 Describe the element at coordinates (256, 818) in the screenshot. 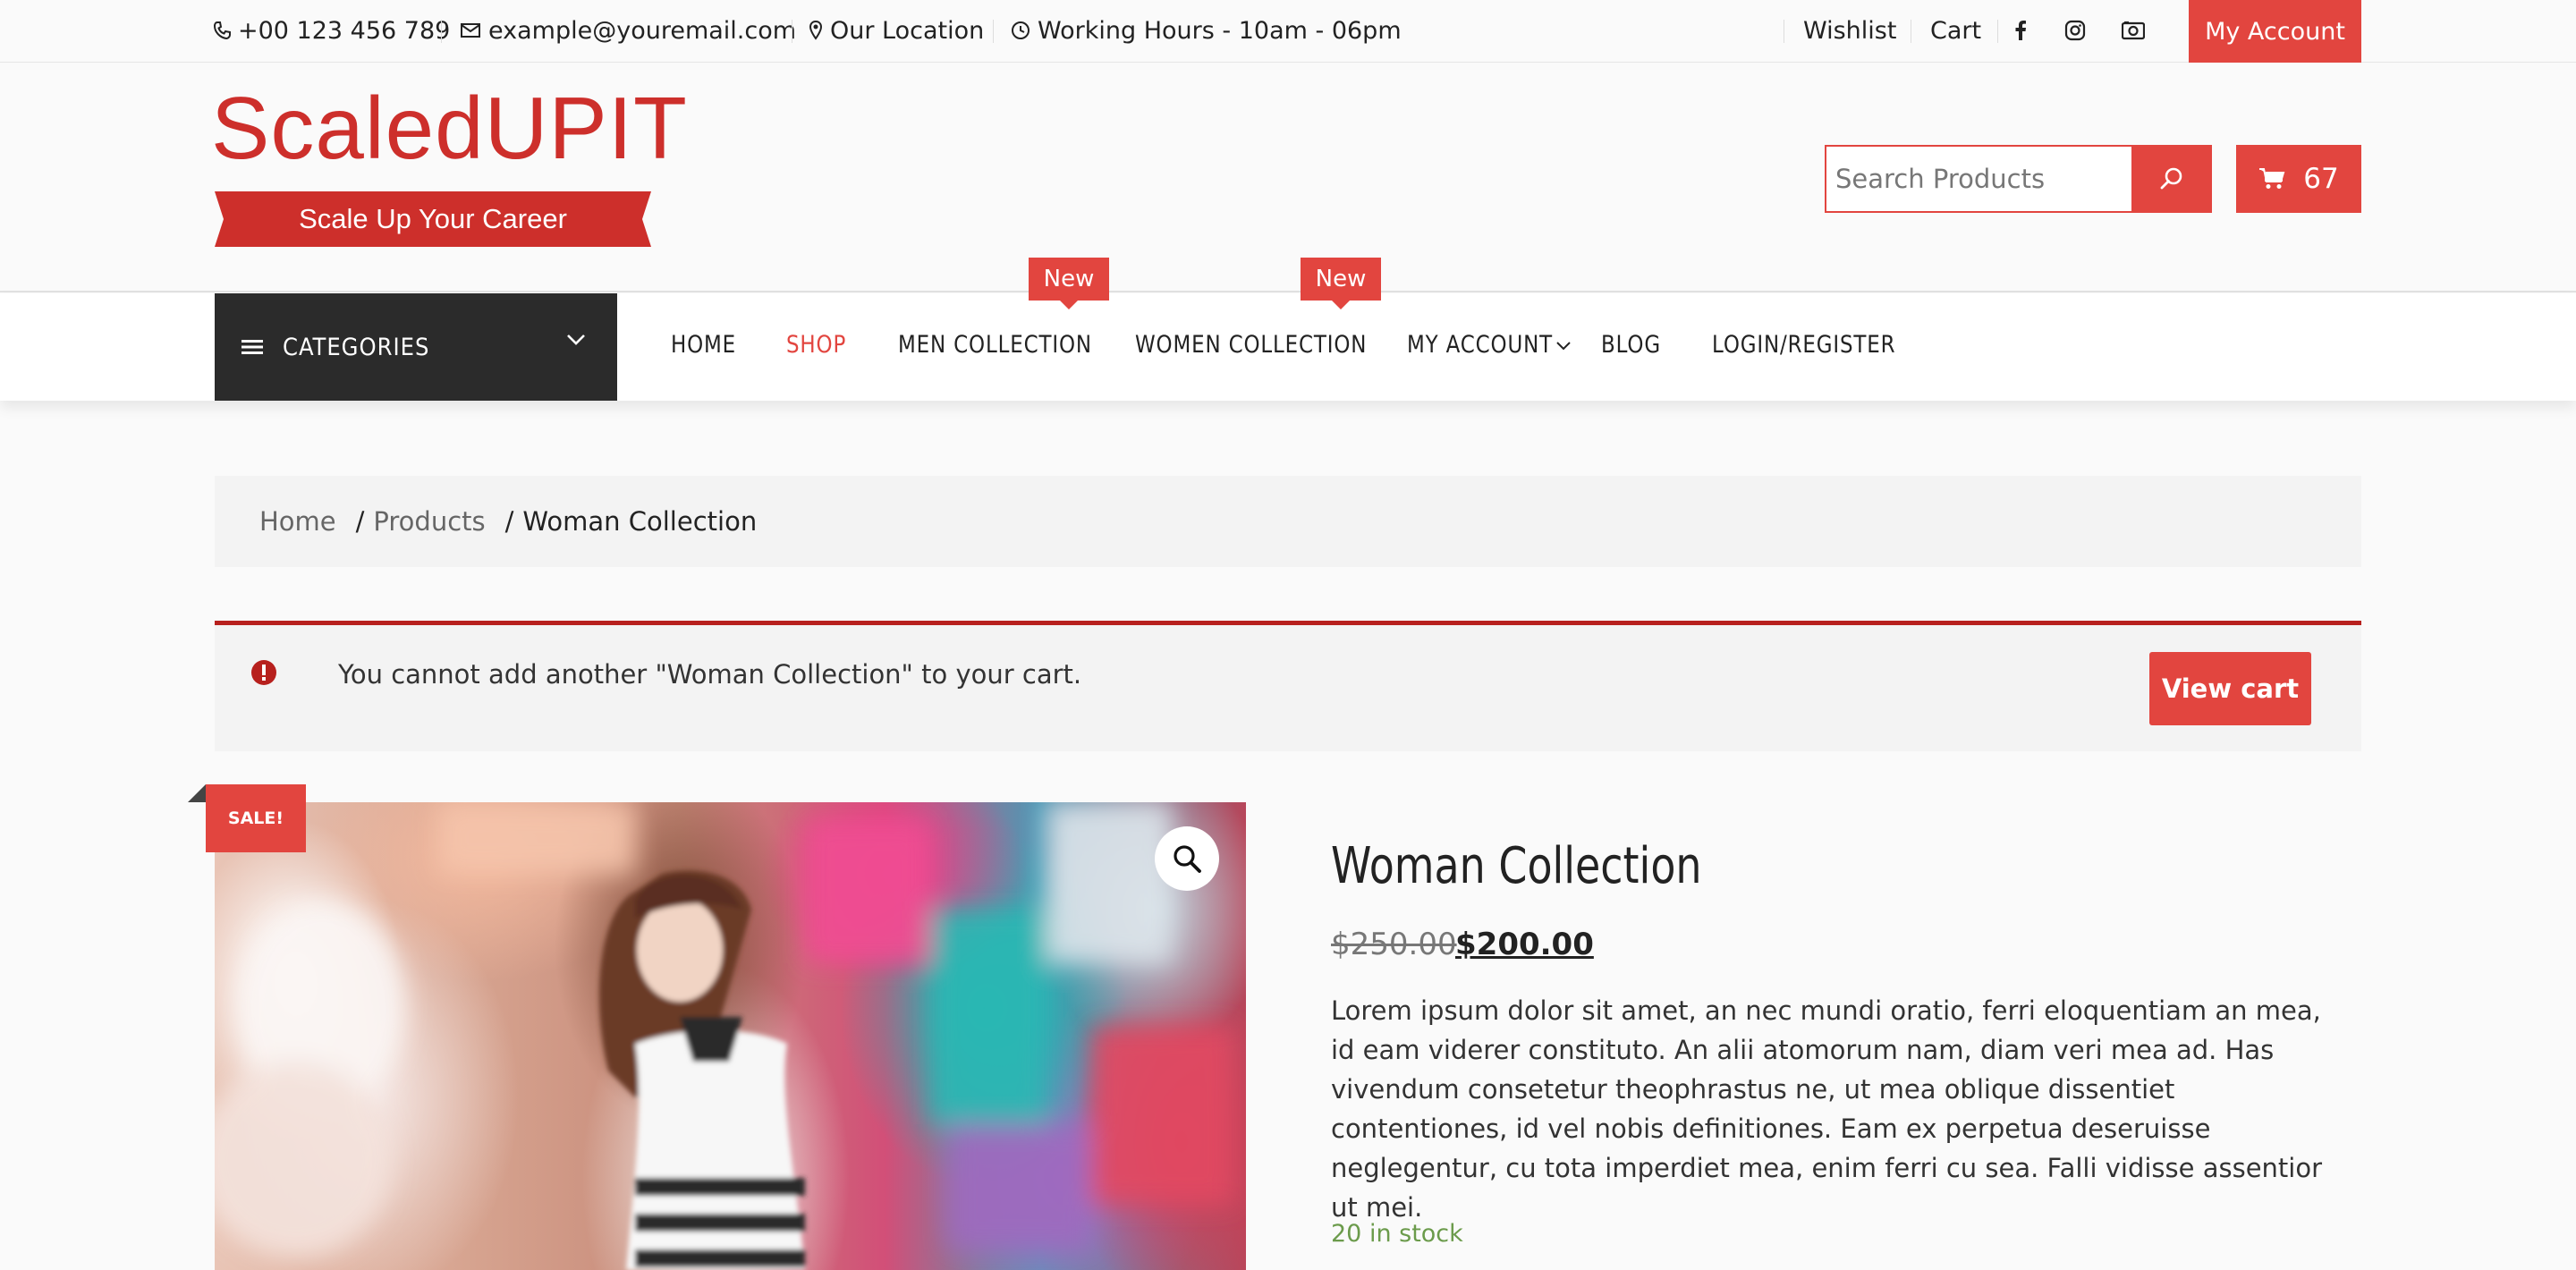

I see `sale-badge: SALE!` at that location.